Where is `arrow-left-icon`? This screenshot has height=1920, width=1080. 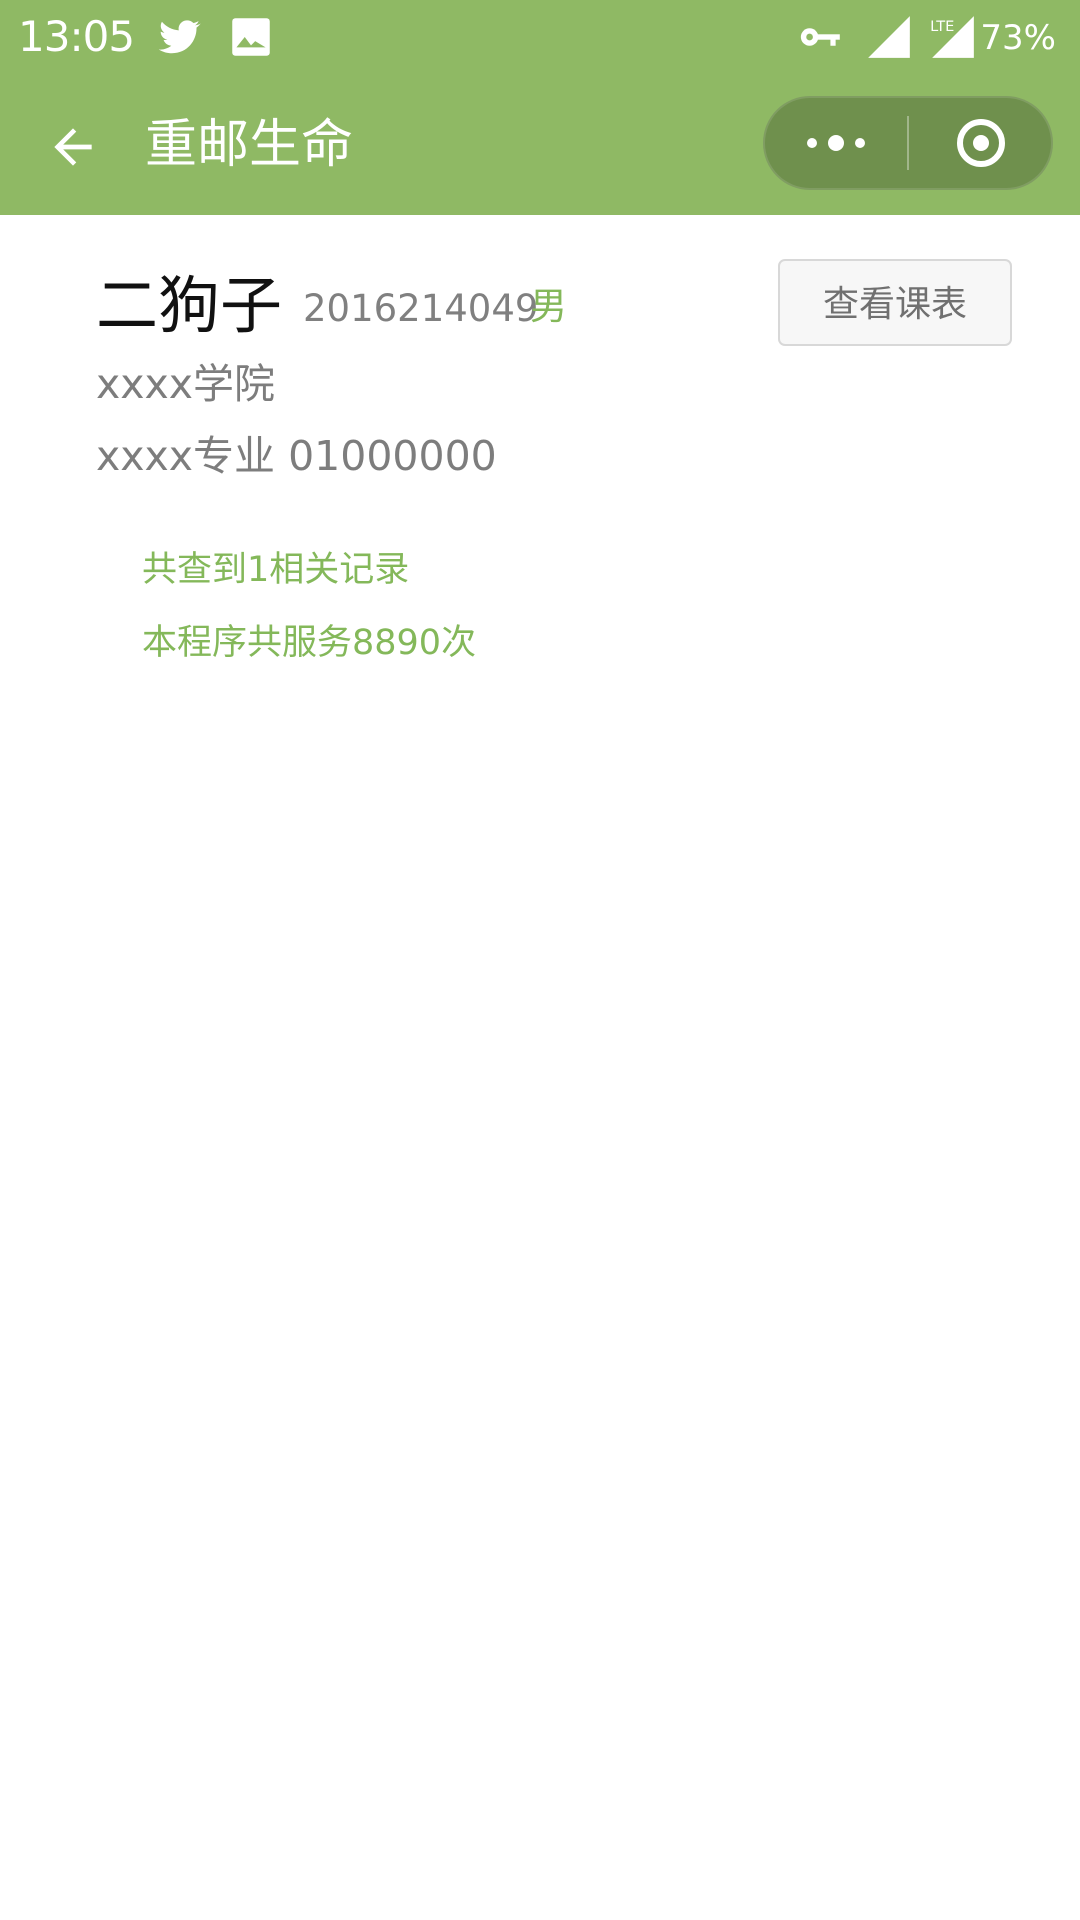
arrow-left-icon is located at coordinates (73, 147).